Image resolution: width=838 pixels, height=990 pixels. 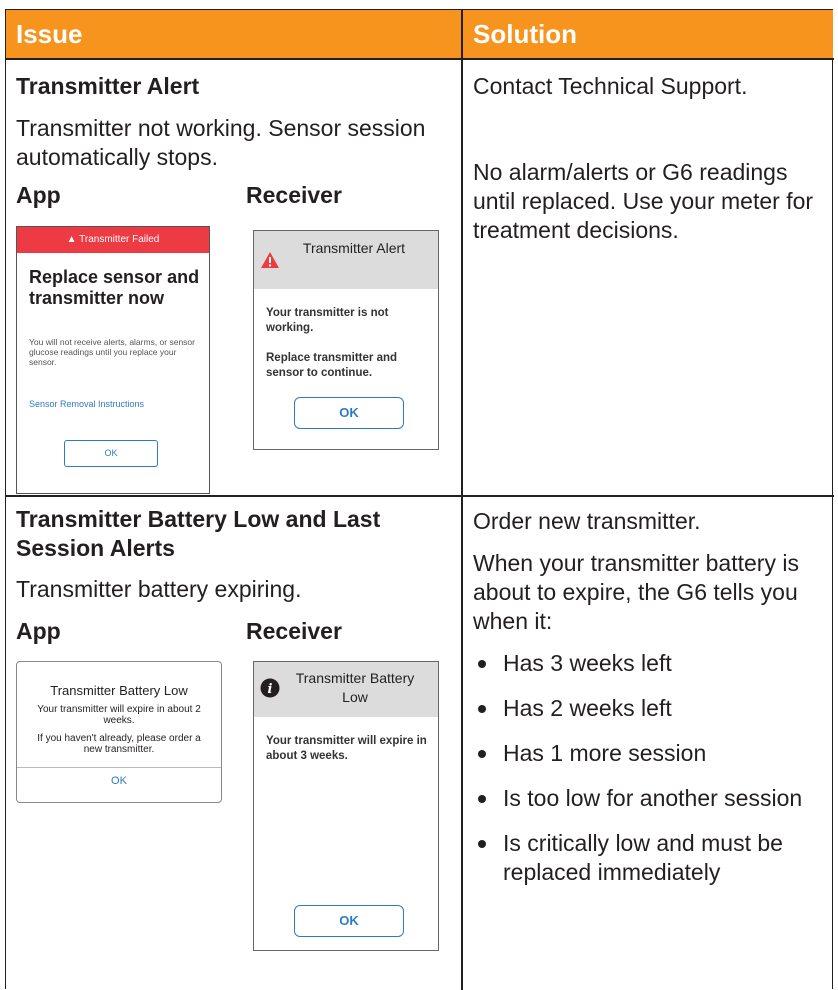 I want to click on solution-column-header: Solution, so click(x=648, y=34).